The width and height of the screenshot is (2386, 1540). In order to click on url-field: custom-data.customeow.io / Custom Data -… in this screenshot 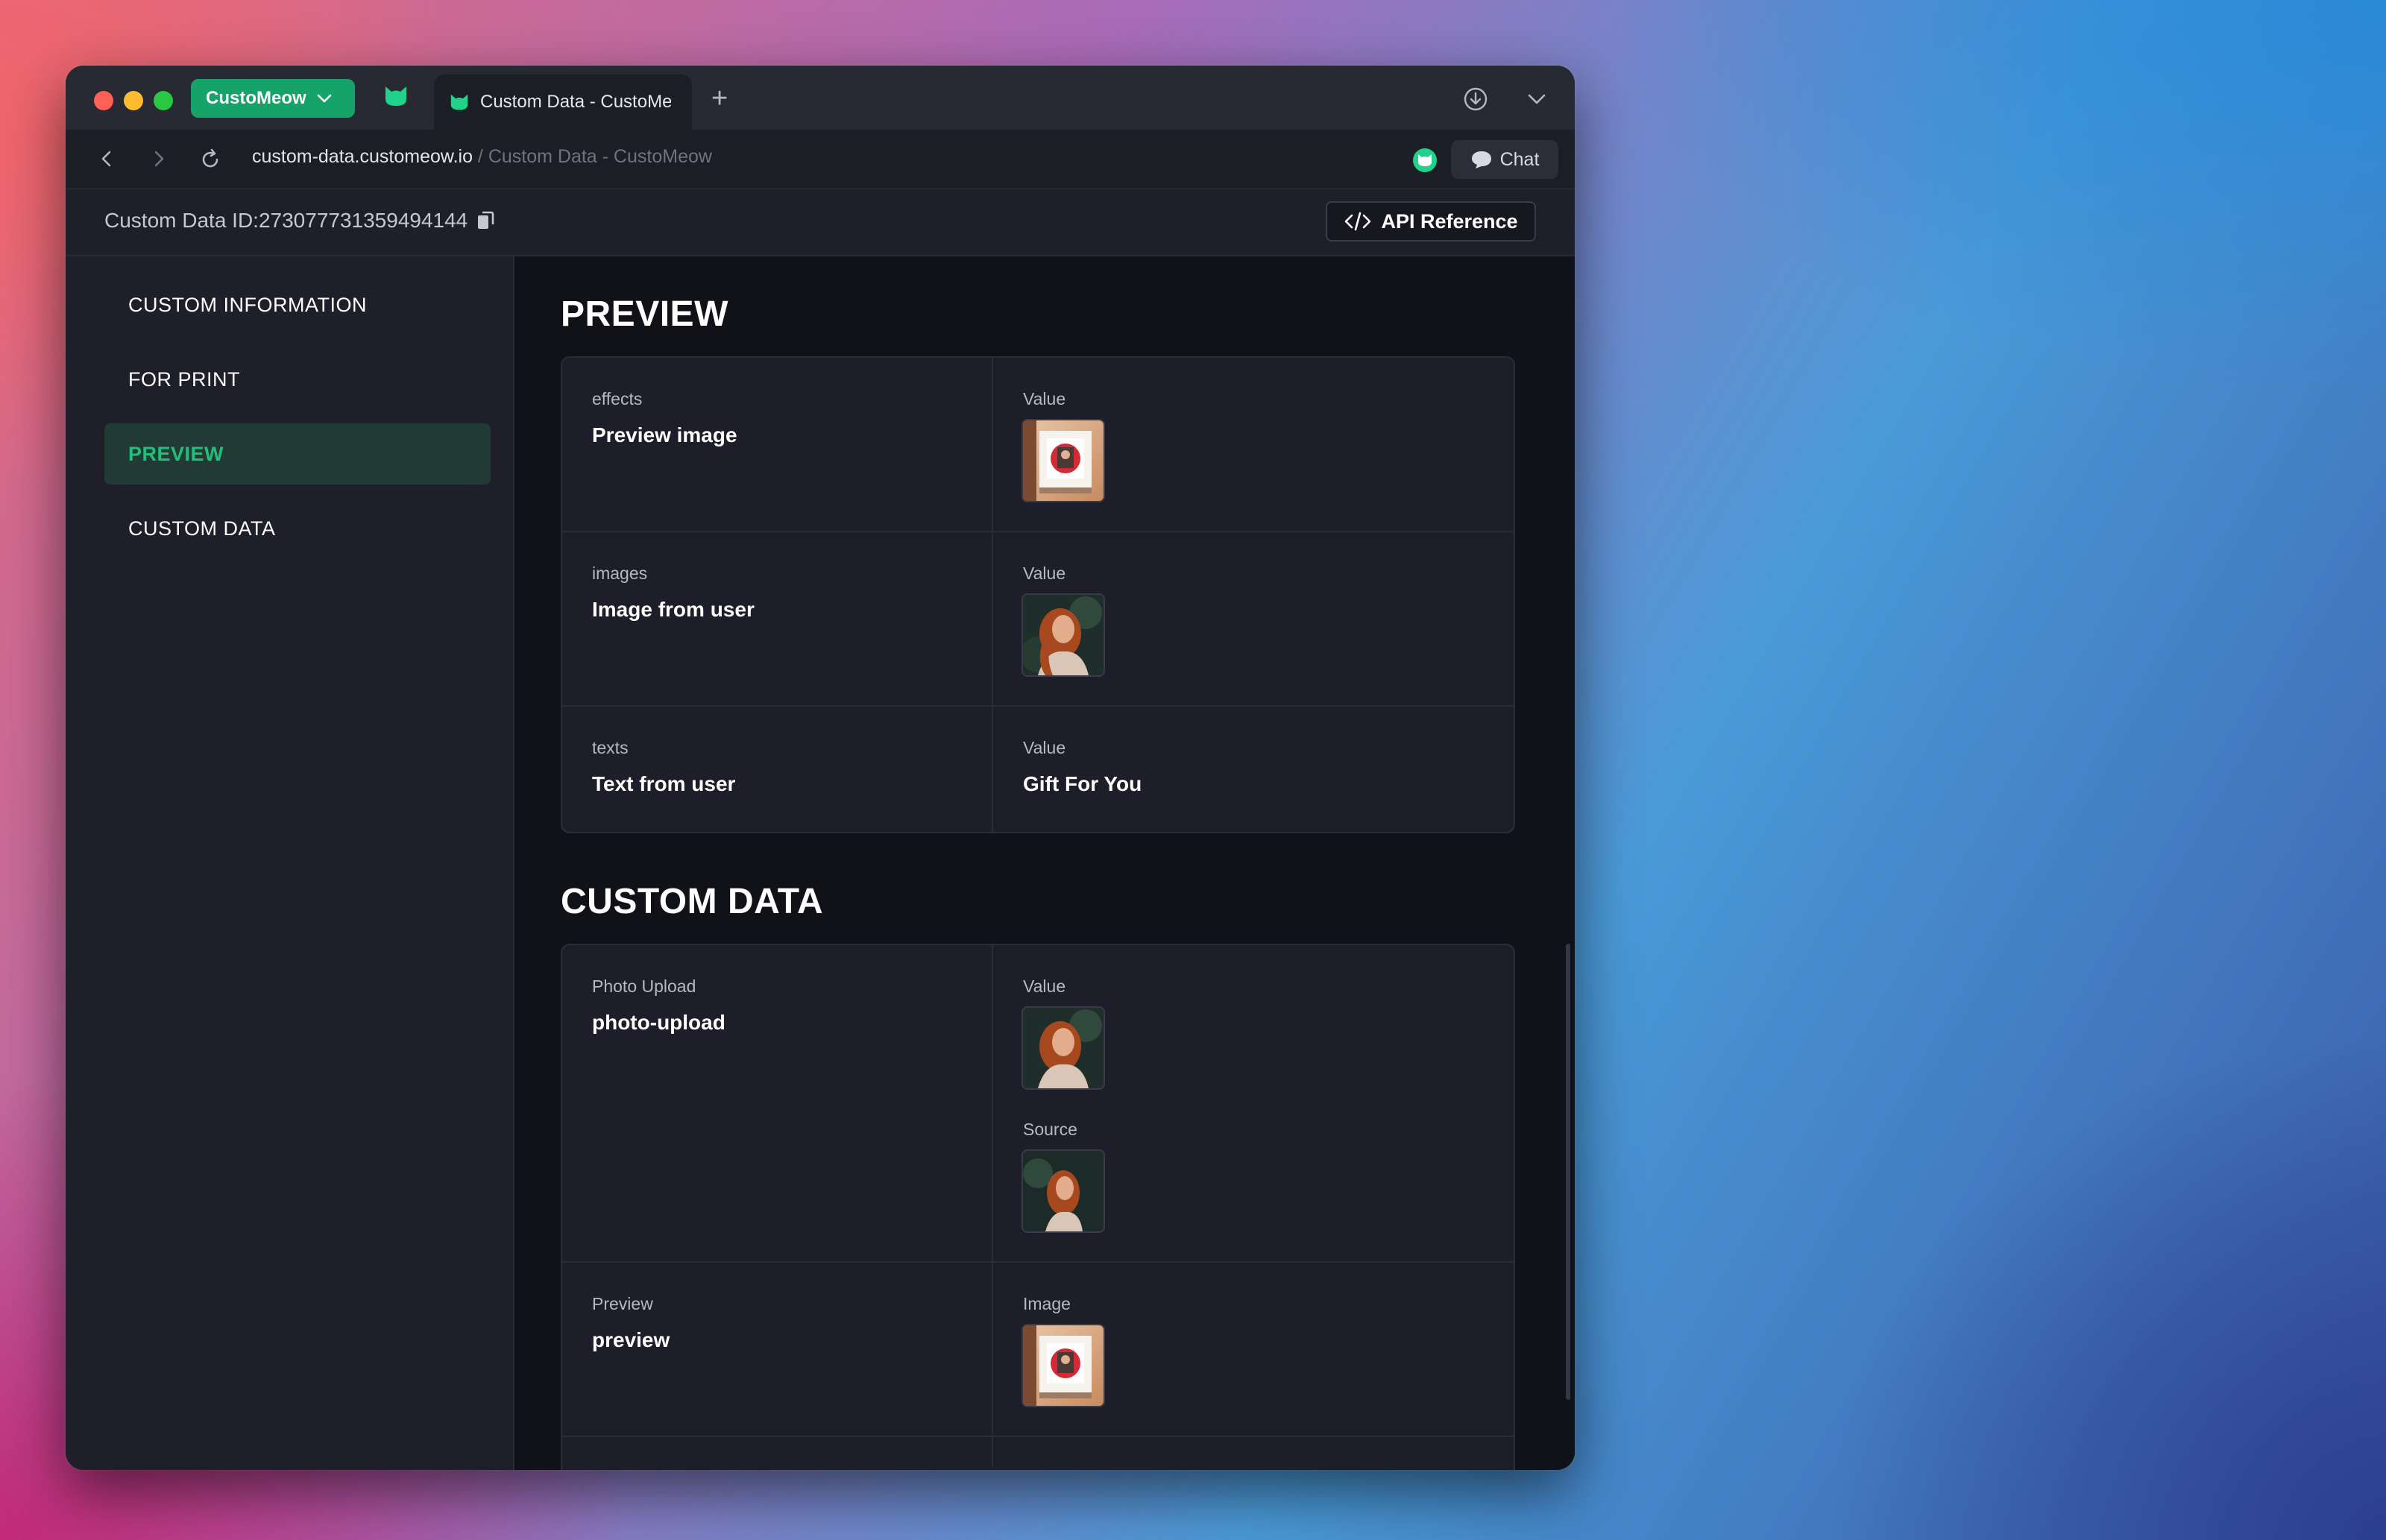, I will do `click(482, 157)`.